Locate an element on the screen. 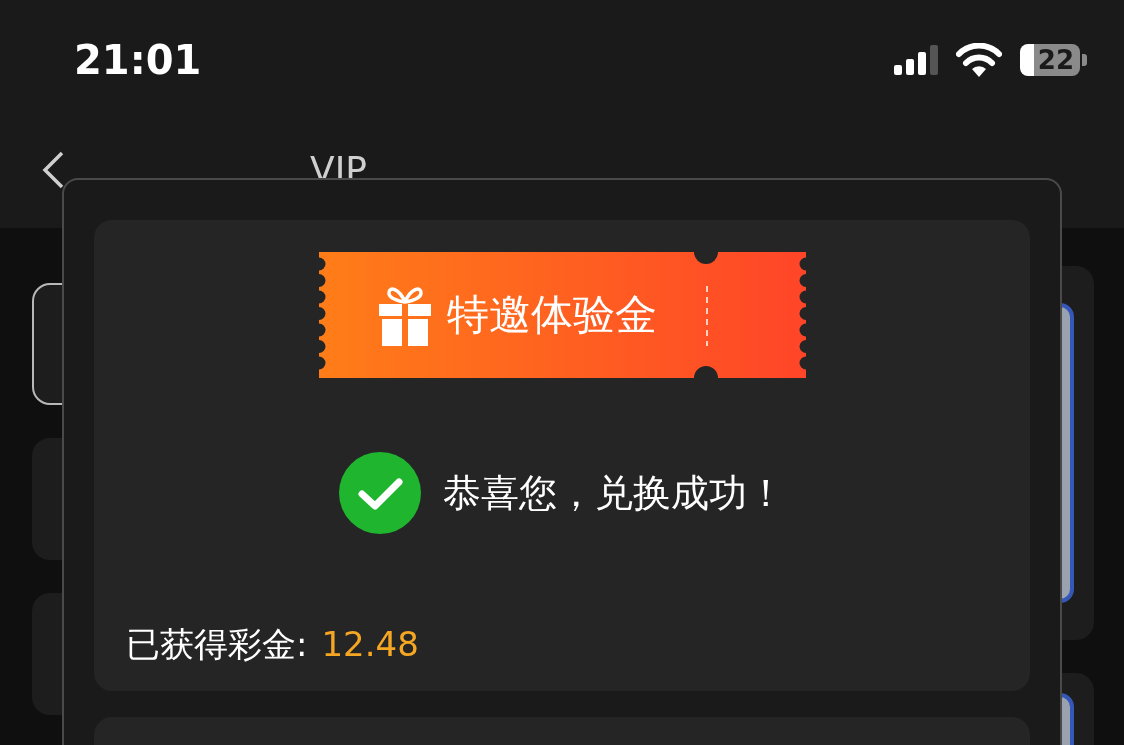  back-icon is located at coordinates (53, 170).